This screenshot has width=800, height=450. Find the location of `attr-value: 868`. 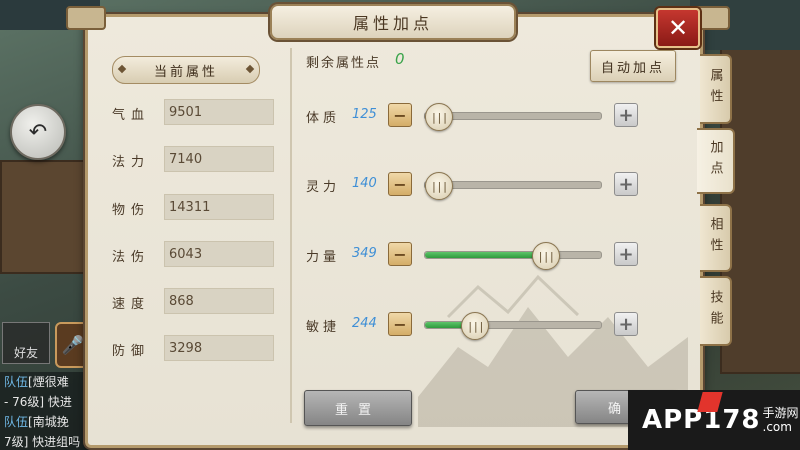

attr-value: 868 is located at coordinates (219, 301).